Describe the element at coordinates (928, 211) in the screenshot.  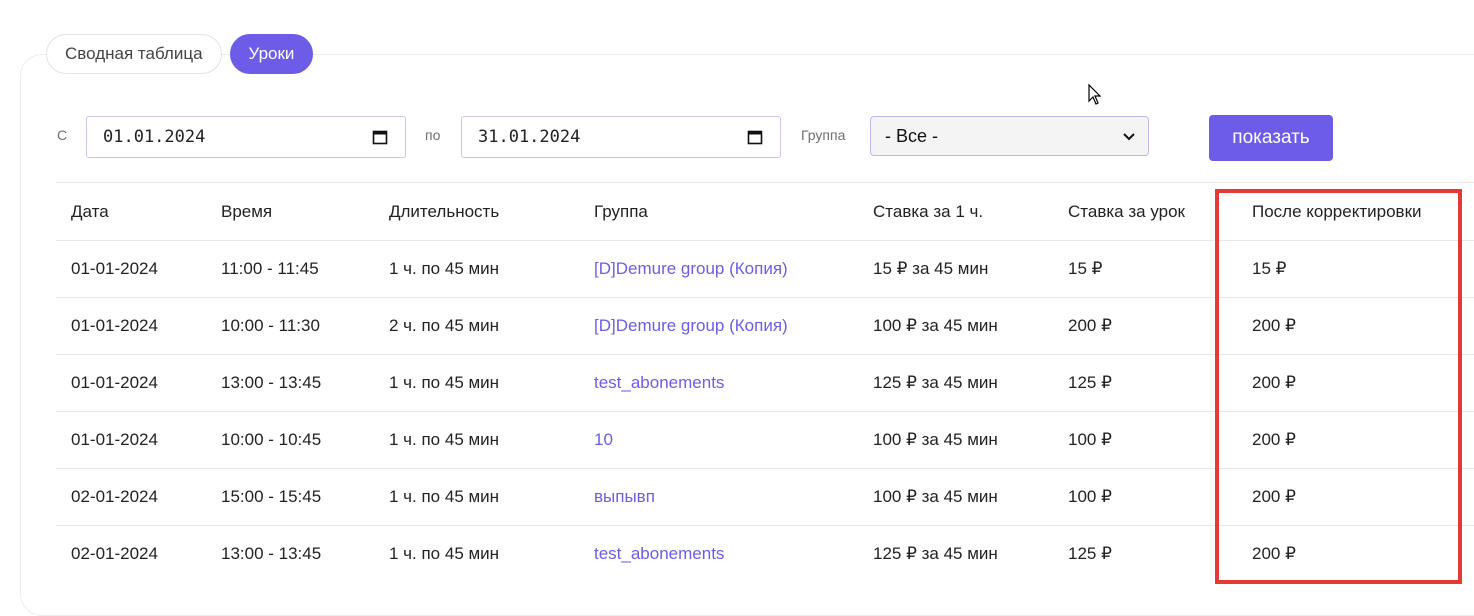
I see `header-rate-per-hour: Ставка за 1 ч.` at that location.